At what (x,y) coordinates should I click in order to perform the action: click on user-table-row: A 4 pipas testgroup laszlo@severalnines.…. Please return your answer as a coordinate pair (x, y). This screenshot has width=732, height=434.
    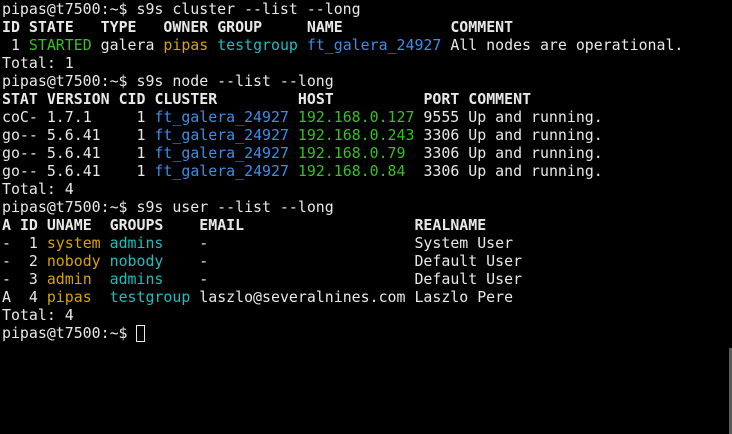
    Looking at the image, I should click on (367, 297).